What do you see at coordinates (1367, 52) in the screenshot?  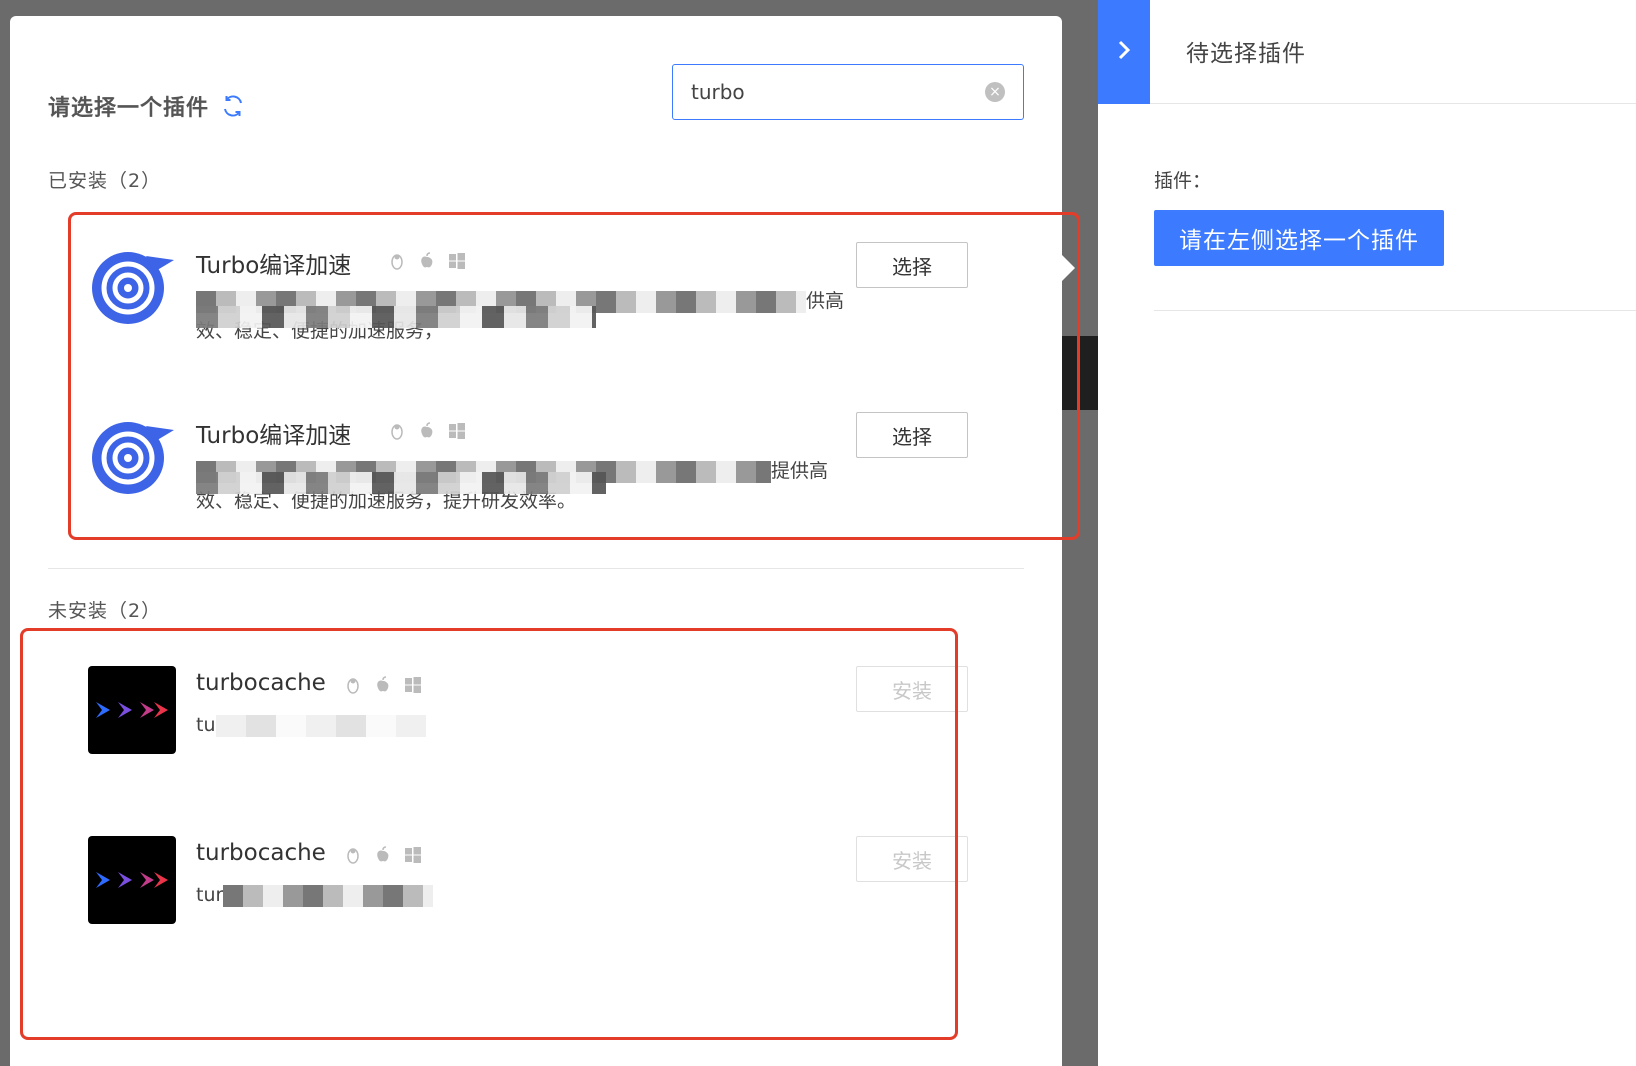 I see `side-header: 待选择插件` at bounding box center [1367, 52].